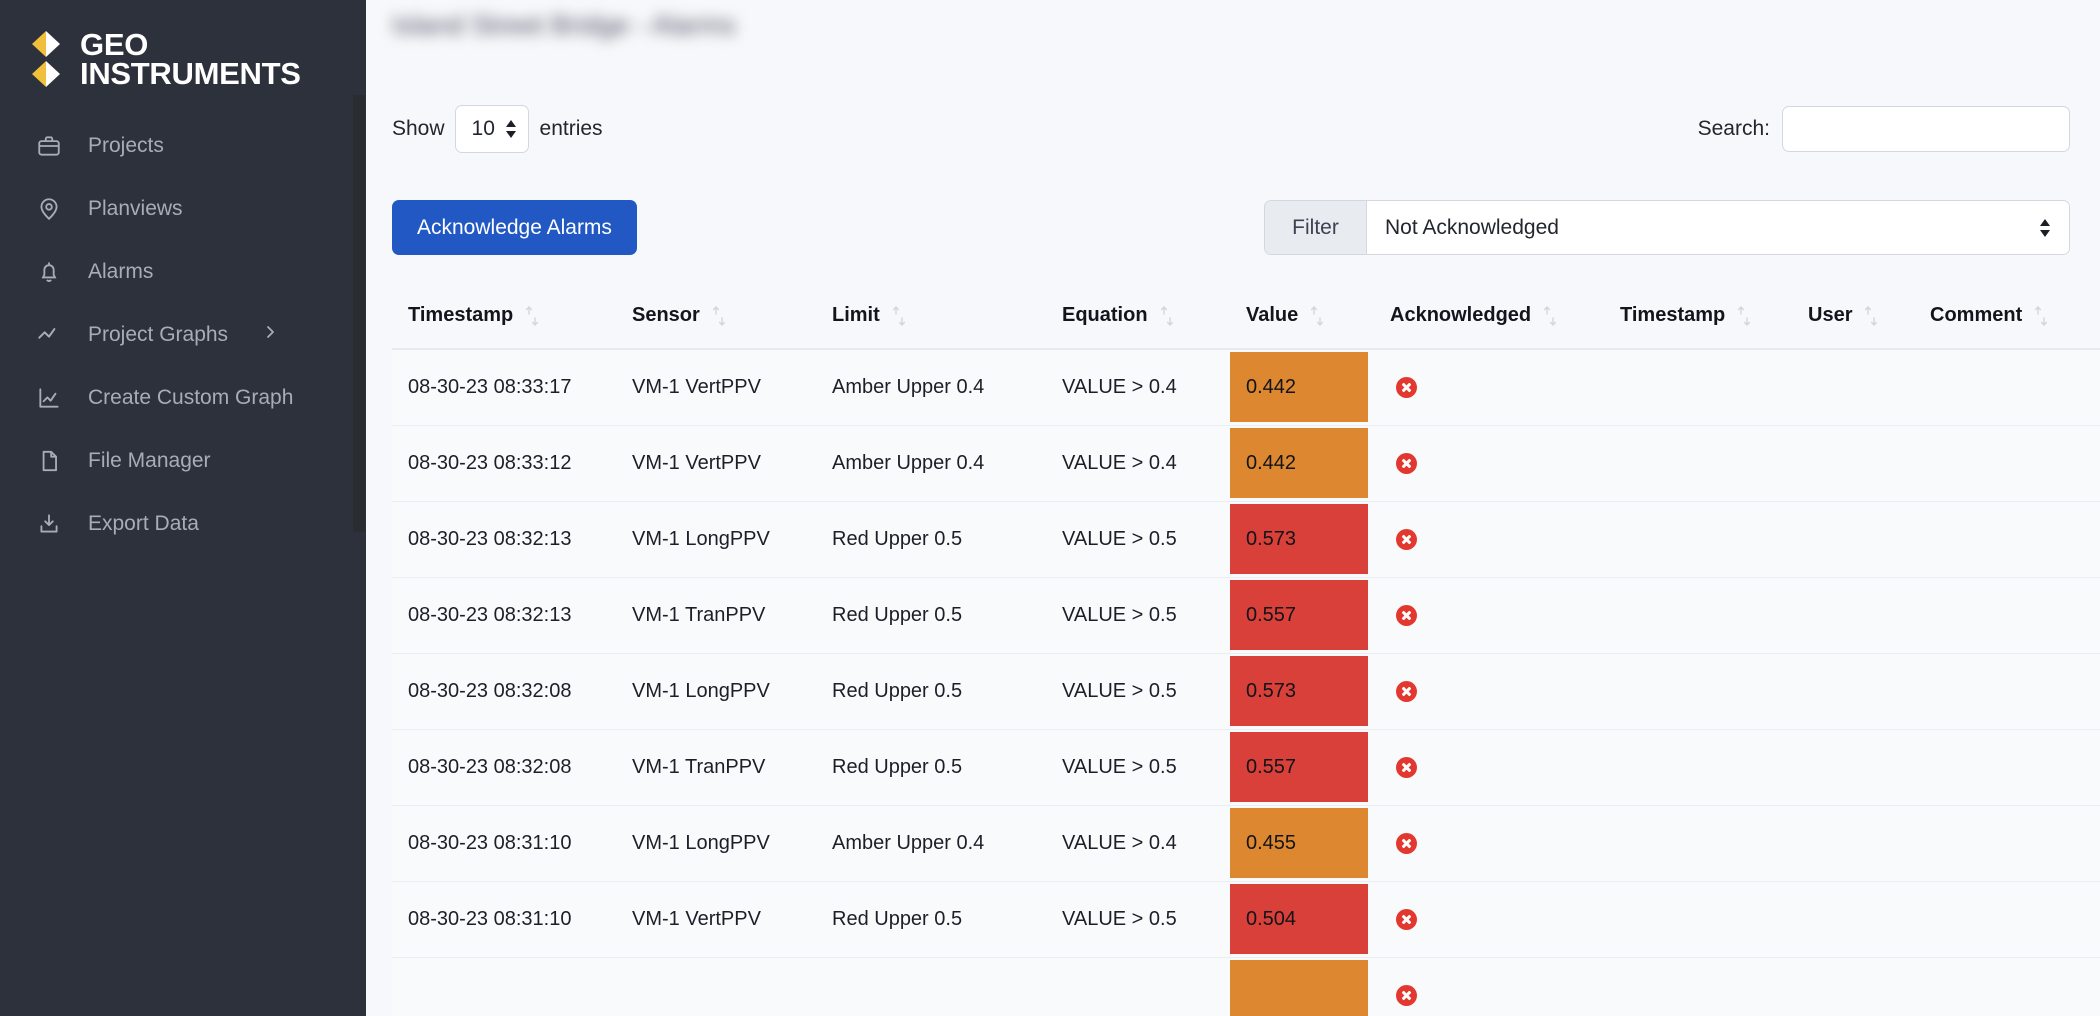  I want to click on sidebar-item-create-custom-graph: Create Custom Graph, so click(183, 397).